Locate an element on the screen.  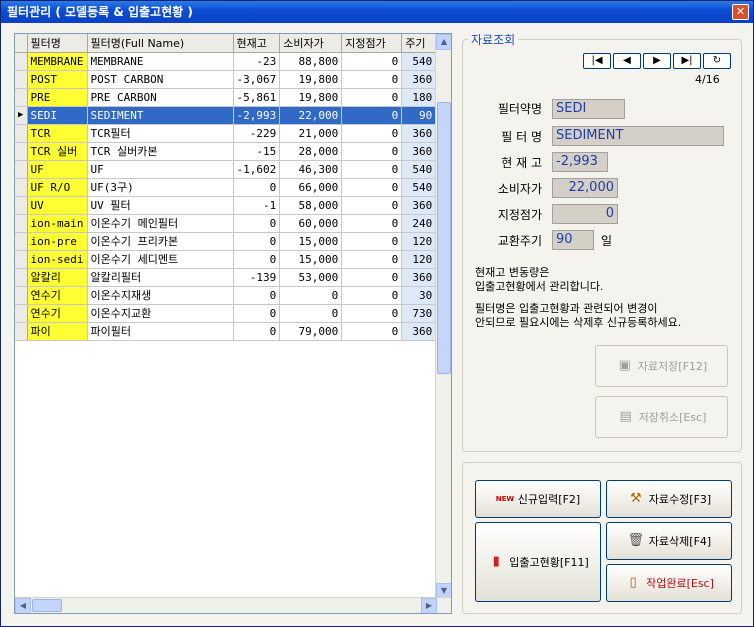
cell-fullname: 알칼리필터 is located at coordinates (160, 277).